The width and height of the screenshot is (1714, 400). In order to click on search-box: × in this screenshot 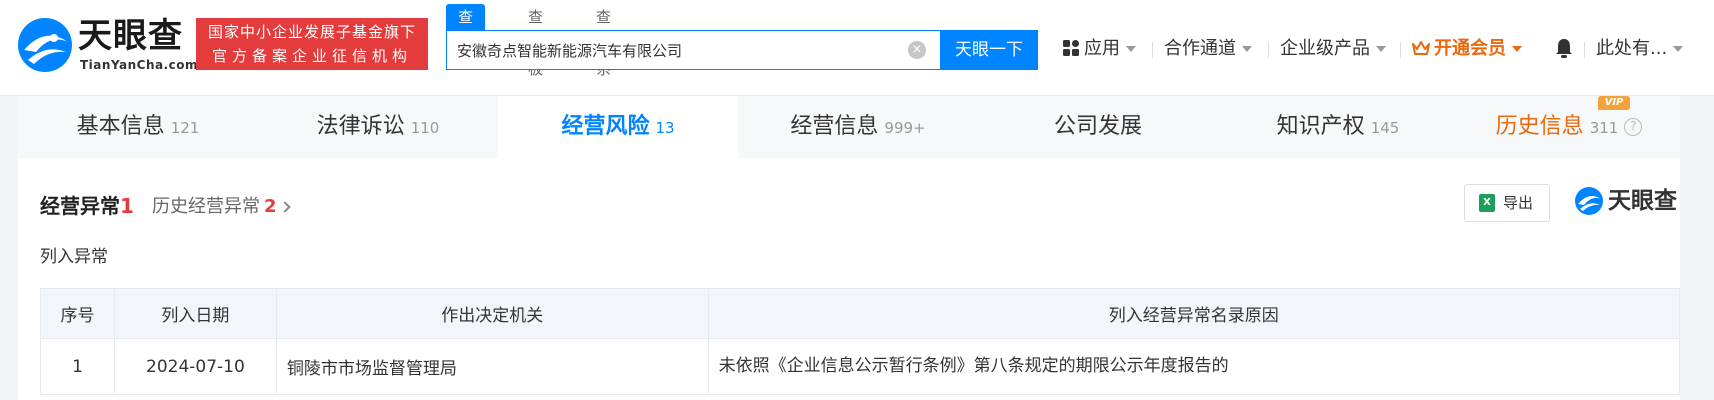, I will do `click(693, 50)`.